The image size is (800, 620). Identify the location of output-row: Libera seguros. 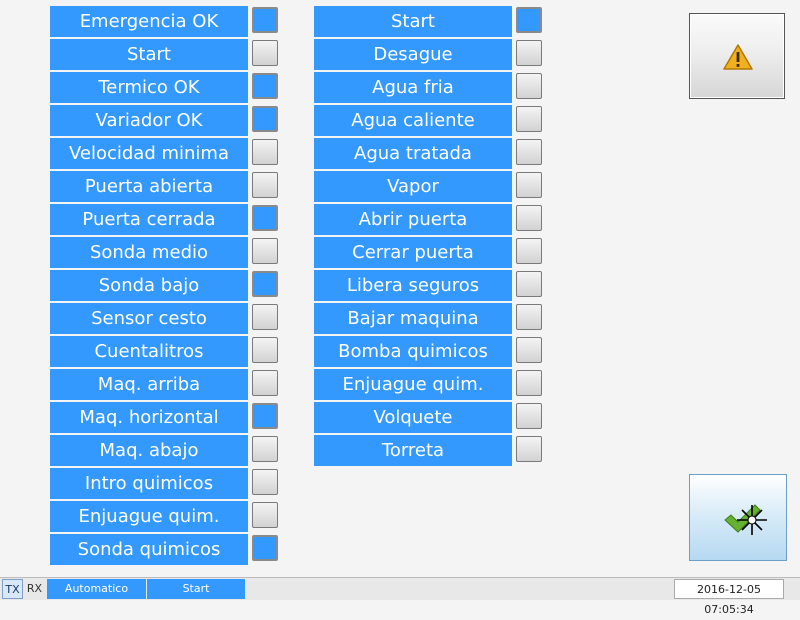
(430, 285).